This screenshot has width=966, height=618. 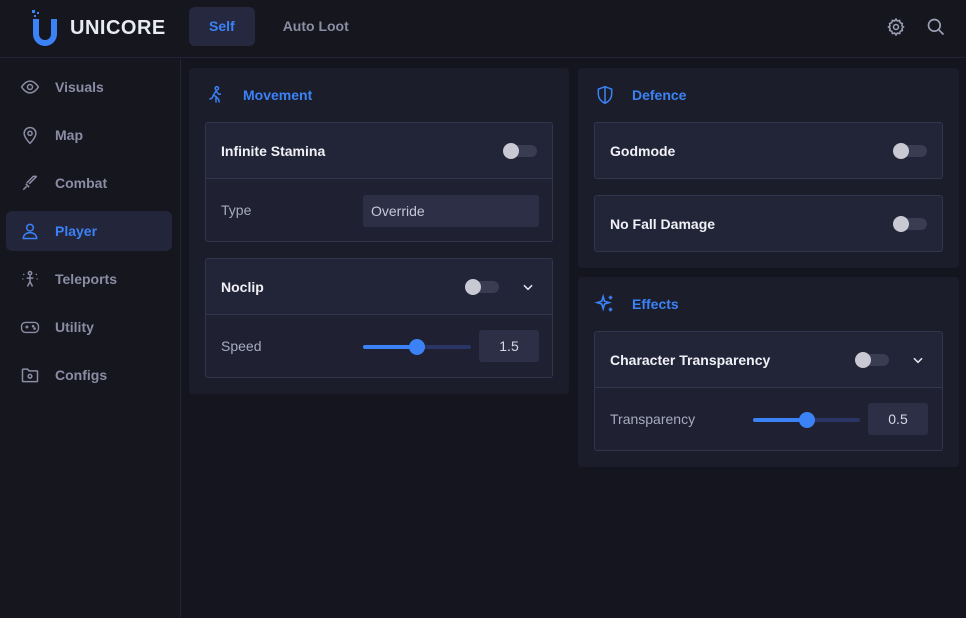 I want to click on speed-slider, so click(x=417, y=347).